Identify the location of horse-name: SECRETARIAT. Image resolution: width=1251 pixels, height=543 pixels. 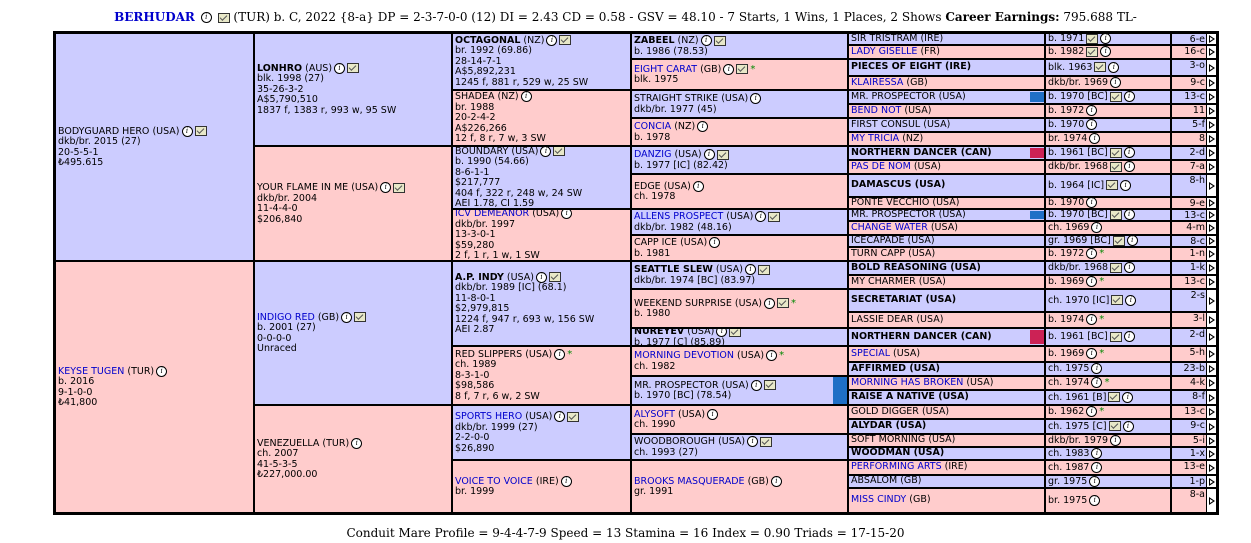
(886, 300).